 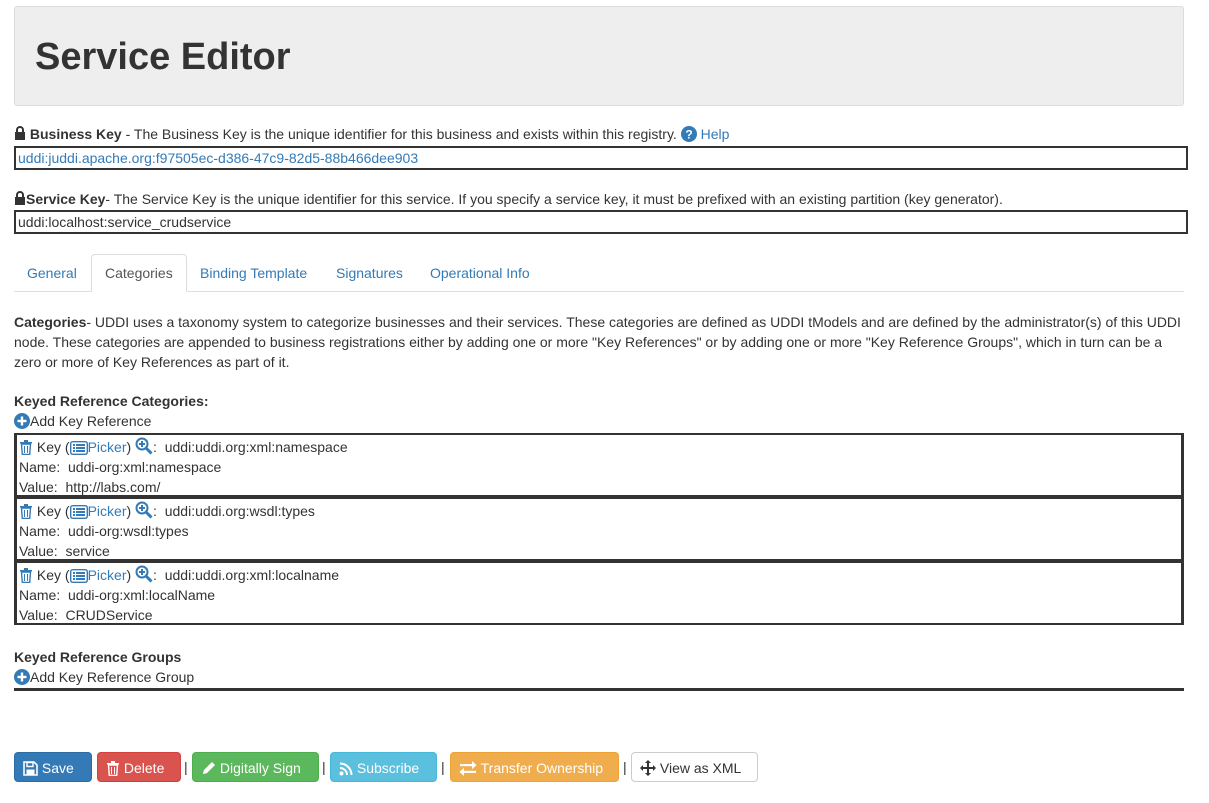 I want to click on floppy-disk-icon, so click(x=30, y=768).